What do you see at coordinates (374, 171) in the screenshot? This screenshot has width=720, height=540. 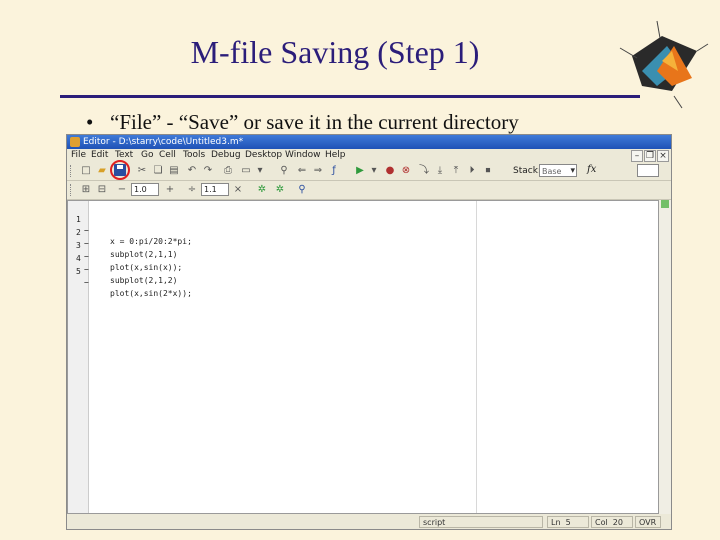 I see `run-dropdown-icon: ▾` at bounding box center [374, 171].